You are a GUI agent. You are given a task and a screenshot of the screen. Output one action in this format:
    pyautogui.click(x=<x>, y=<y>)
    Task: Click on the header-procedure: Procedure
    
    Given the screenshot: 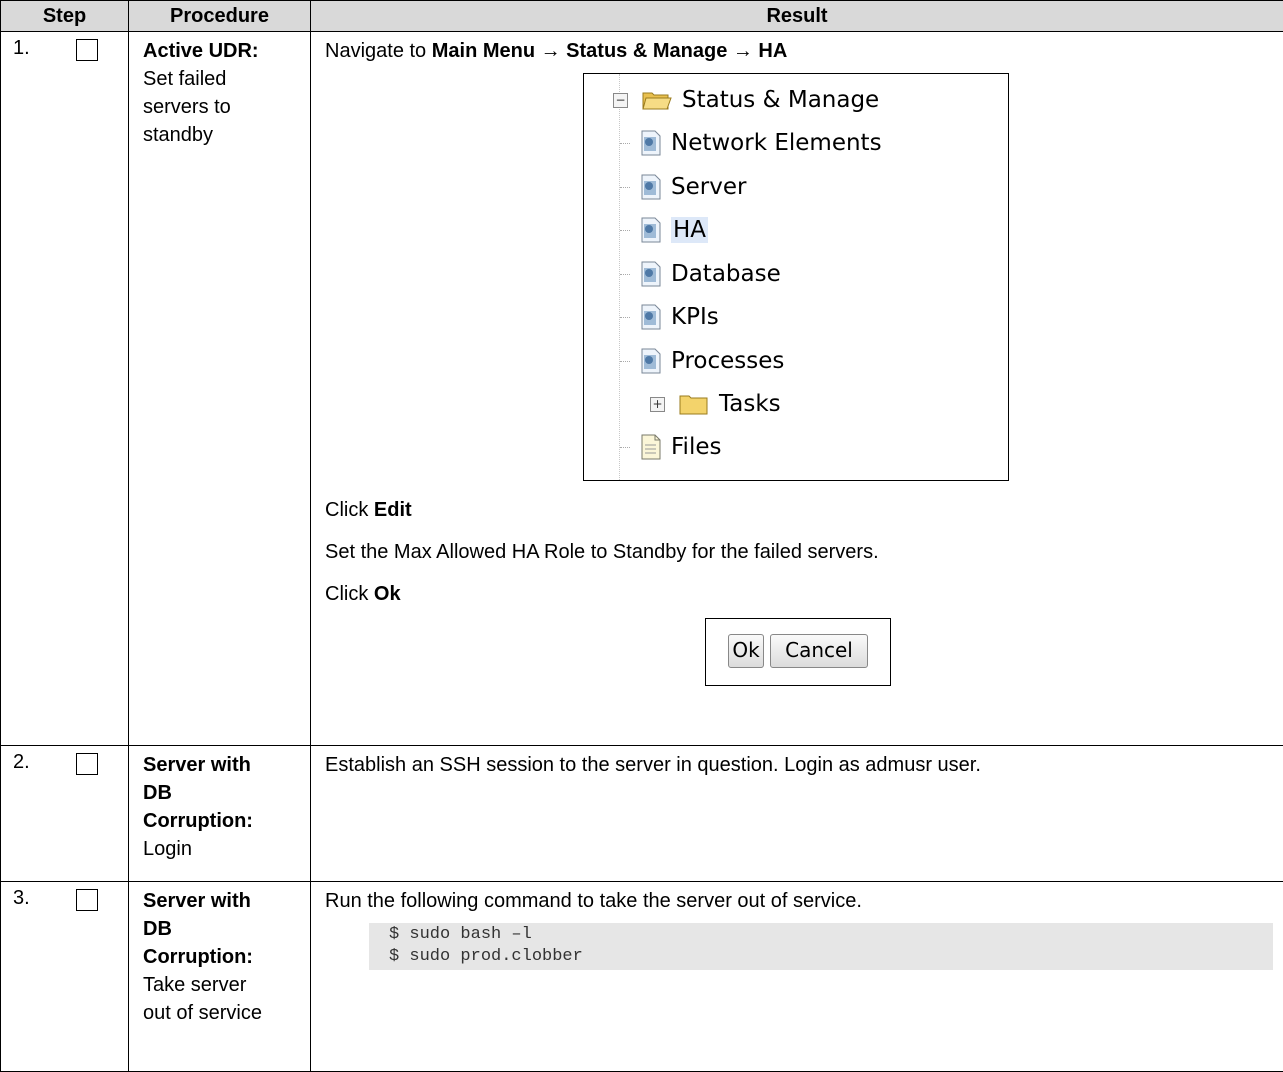 What is the action you would take?
    pyautogui.click(x=220, y=16)
    